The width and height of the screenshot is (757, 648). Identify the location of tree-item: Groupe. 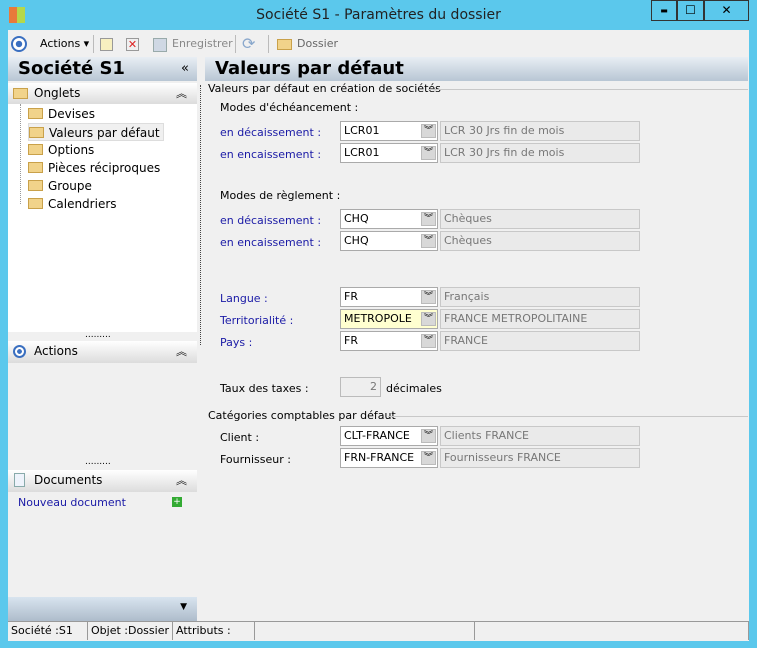
(60, 186).